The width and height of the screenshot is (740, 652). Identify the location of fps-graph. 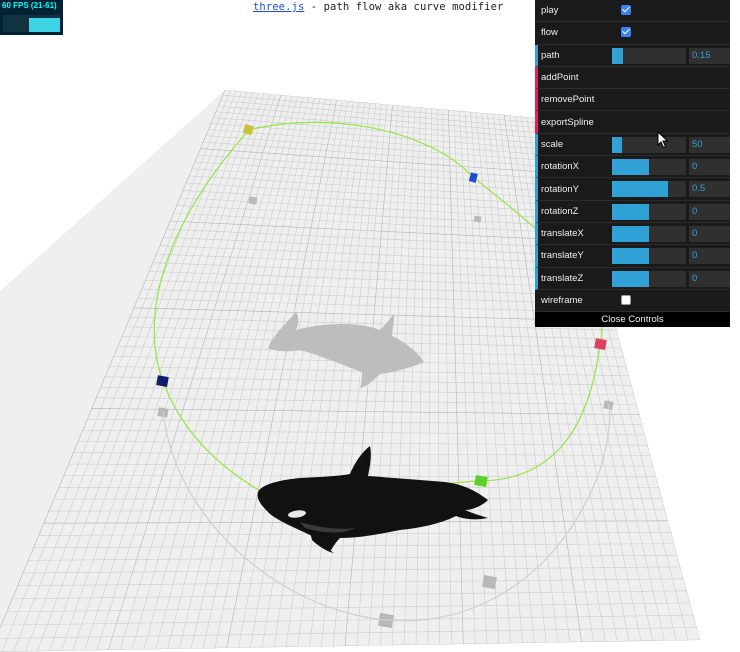
(31, 23).